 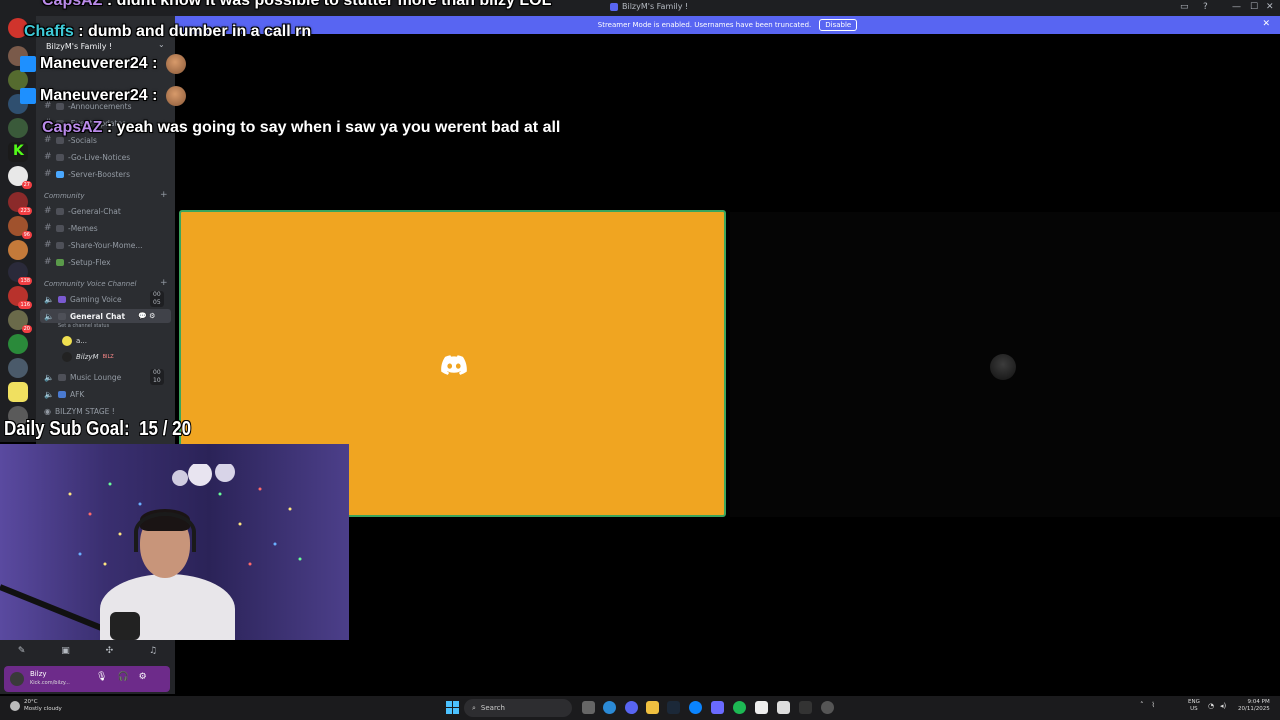 I want to click on chat-username: CapsAZ, so click(x=72, y=127).